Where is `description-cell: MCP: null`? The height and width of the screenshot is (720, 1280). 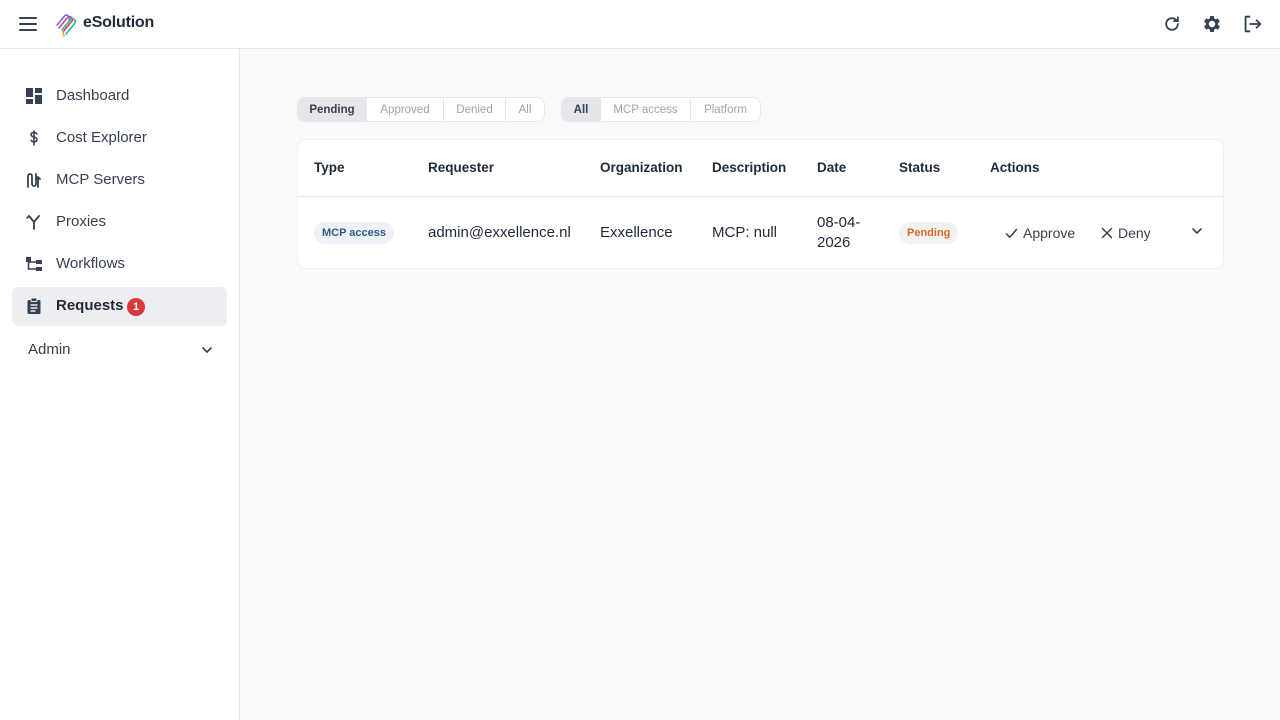 description-cell: MCP: null is located at coordinates (745, 232).